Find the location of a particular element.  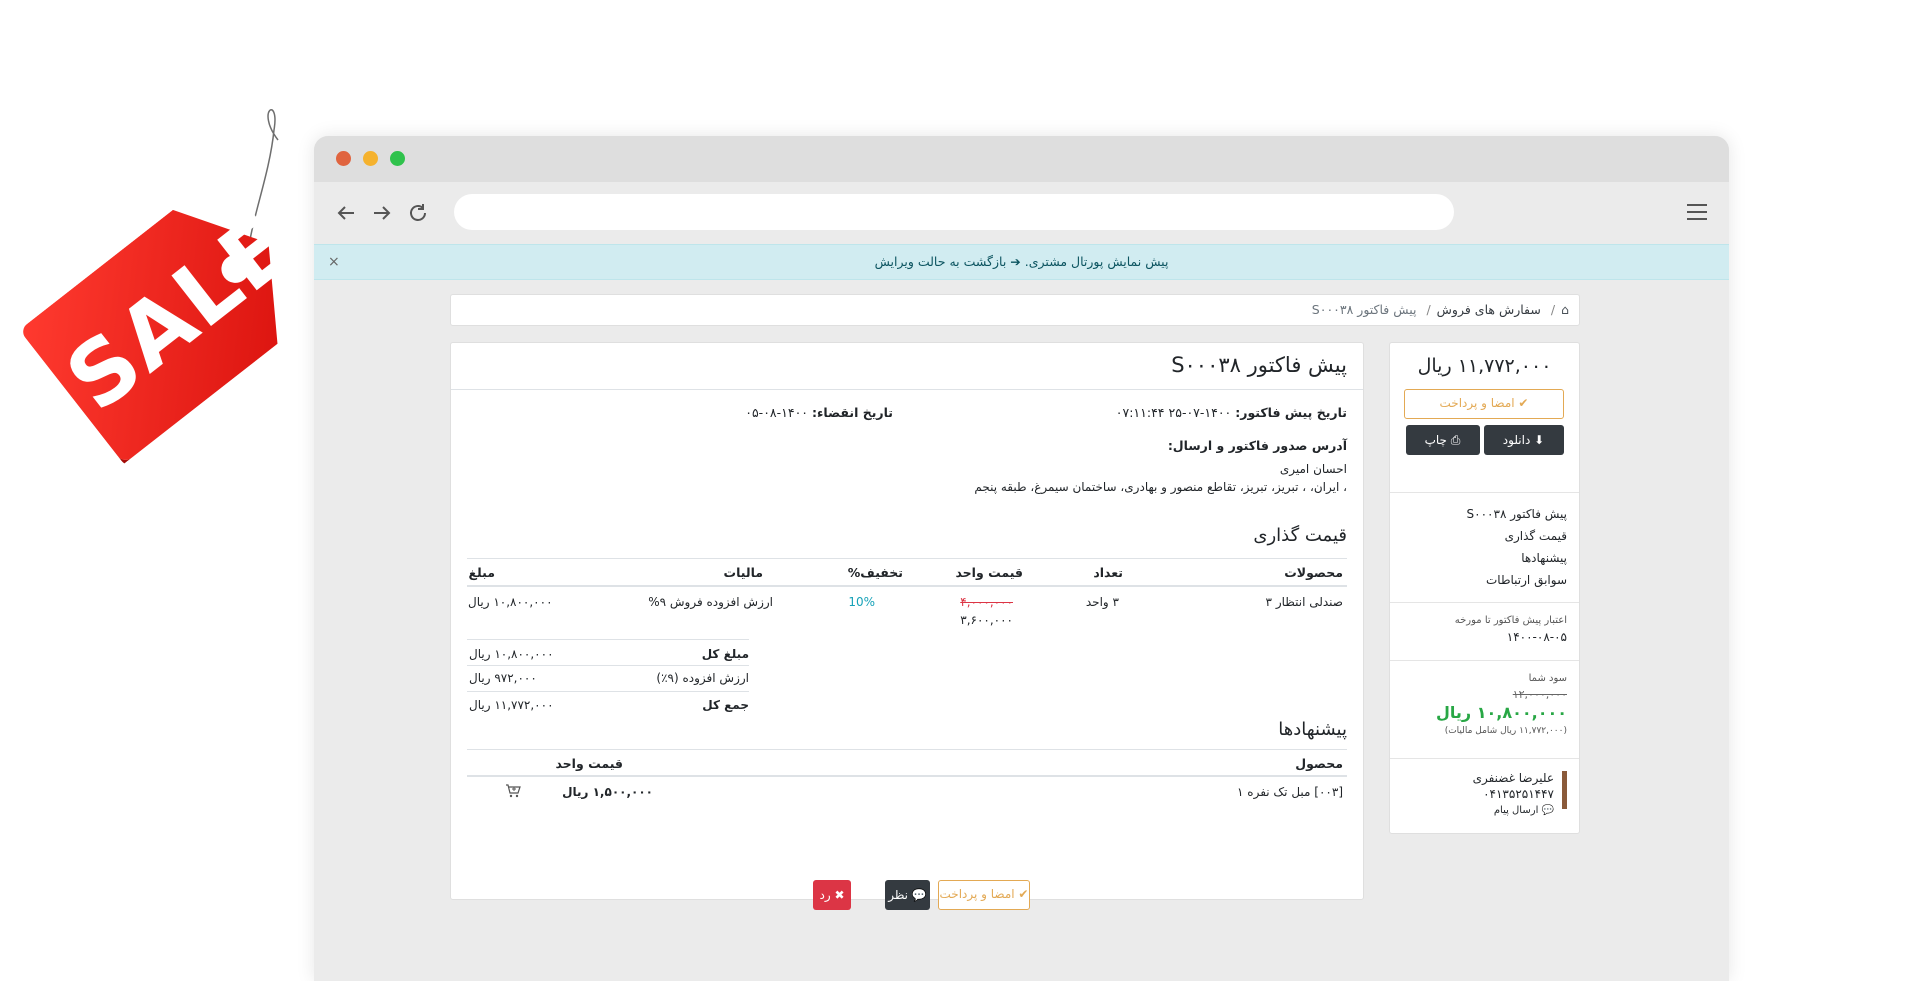

address-label: آدرس صدور فاکتور و ارسال: is located at coordinates (1257, 445).